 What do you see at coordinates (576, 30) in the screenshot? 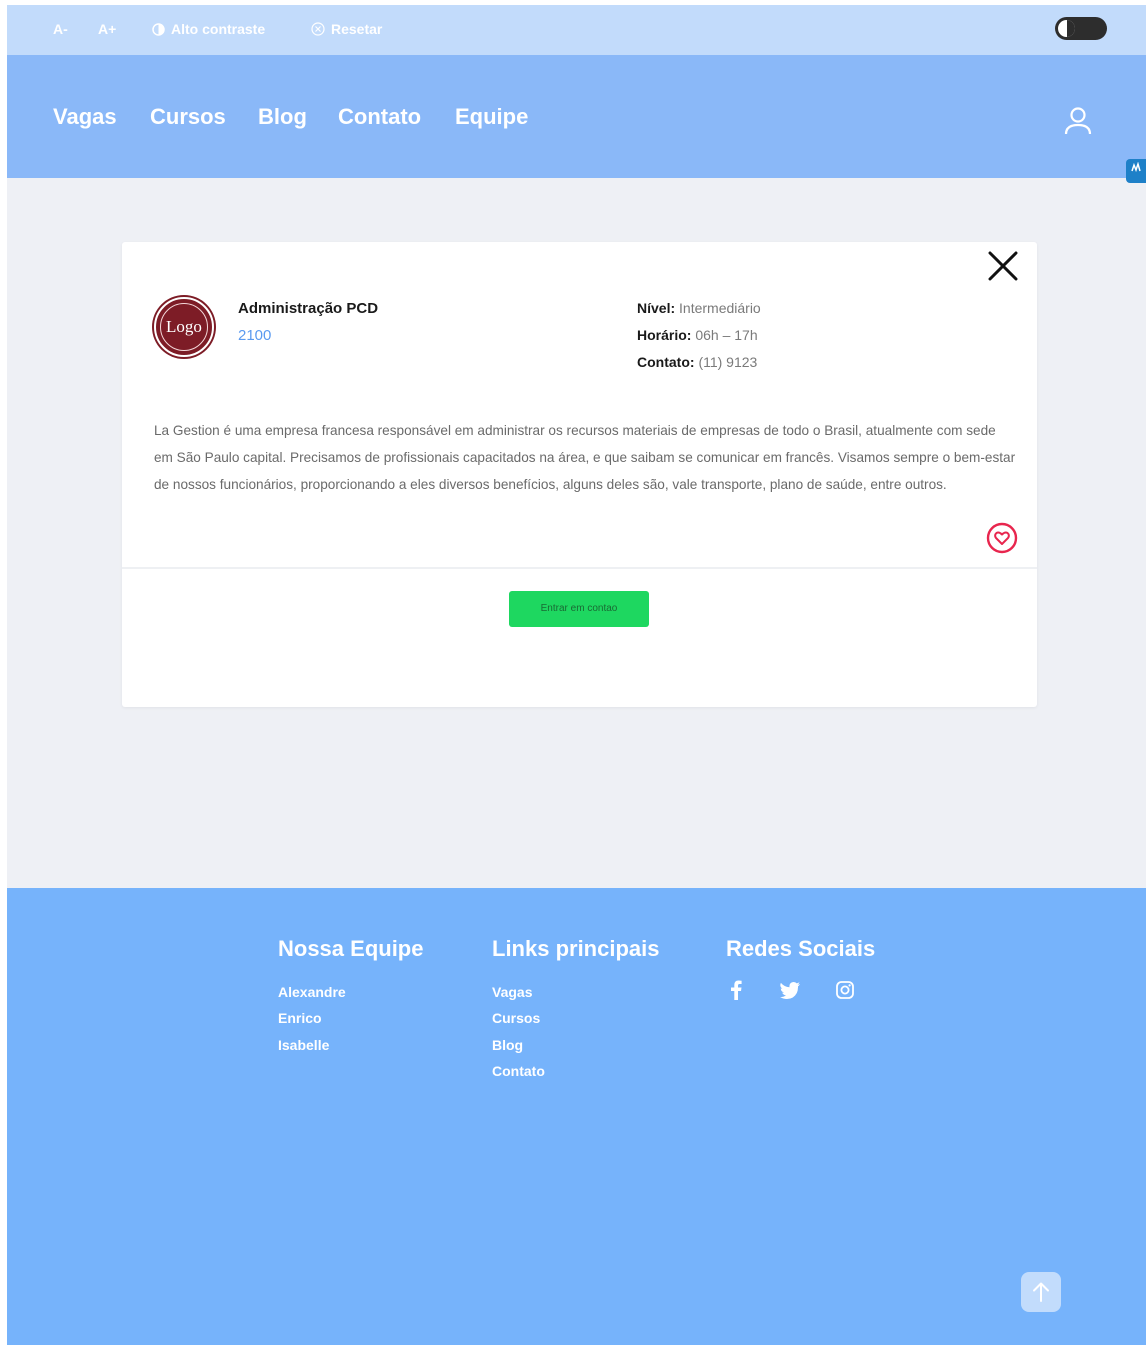
I see `accessibility-bar: A- A+ Alto contraste Resetar` at bounding box center [576, 30].